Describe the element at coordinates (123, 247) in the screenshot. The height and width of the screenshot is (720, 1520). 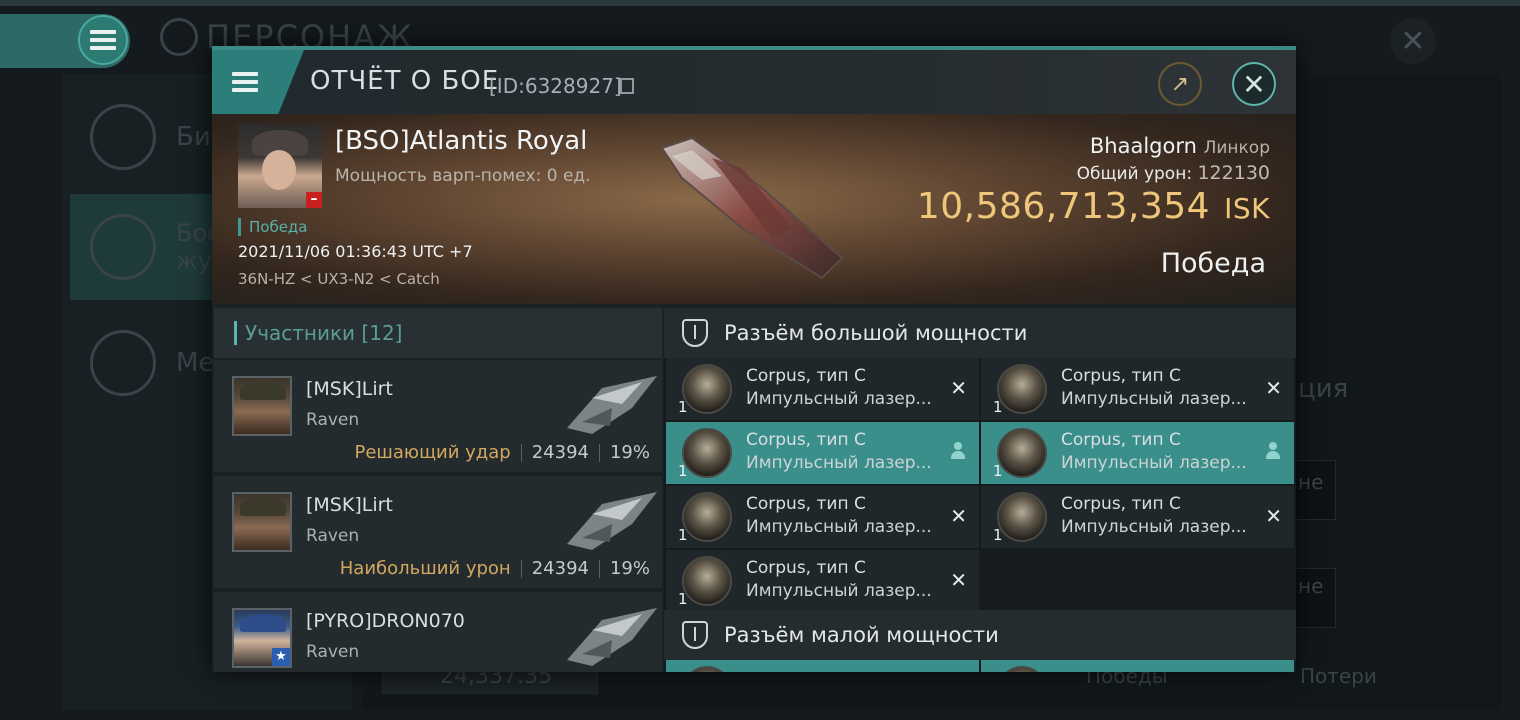
I see `crossed-swords-icon` at that location.